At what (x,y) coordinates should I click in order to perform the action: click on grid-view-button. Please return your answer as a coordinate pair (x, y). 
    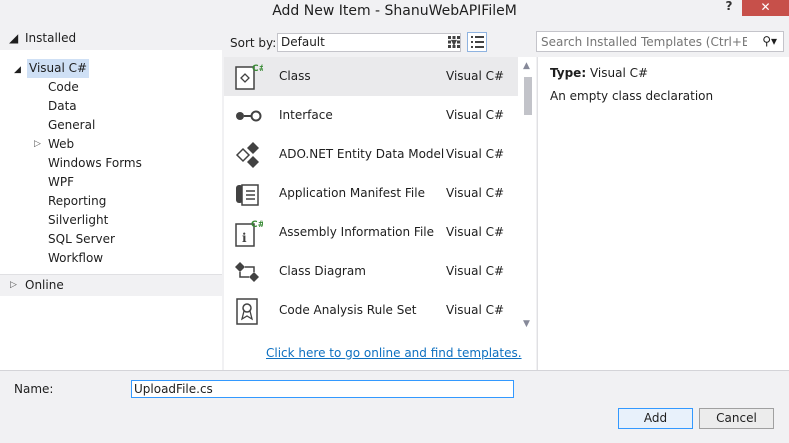
    Looking at the image, I should click on (454, 42).